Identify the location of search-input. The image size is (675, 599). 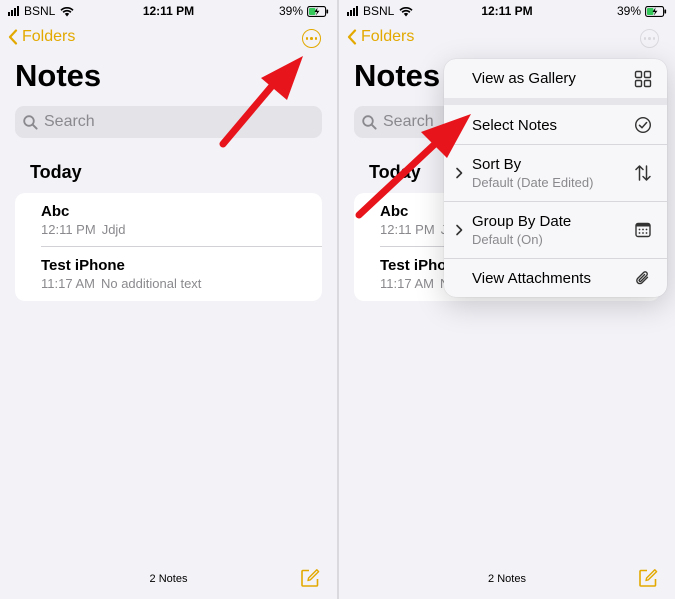
(144, 122).